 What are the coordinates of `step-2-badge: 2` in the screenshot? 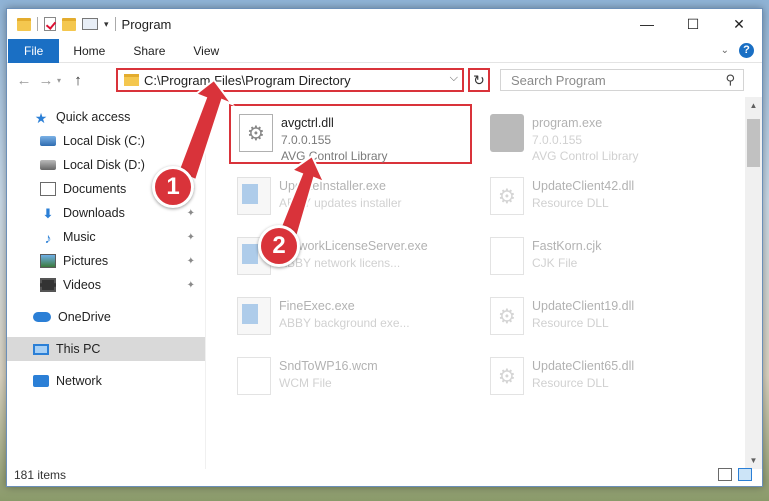 It's located at (279, 246).